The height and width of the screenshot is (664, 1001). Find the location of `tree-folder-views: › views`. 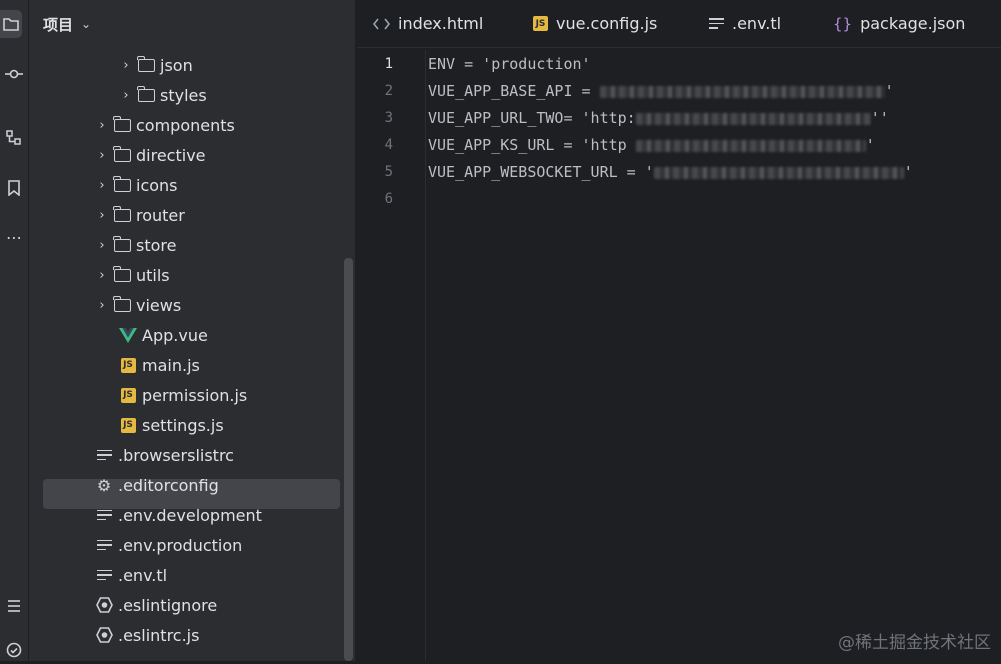

tree-folder-views: › views is located at coordinates (137, 305).